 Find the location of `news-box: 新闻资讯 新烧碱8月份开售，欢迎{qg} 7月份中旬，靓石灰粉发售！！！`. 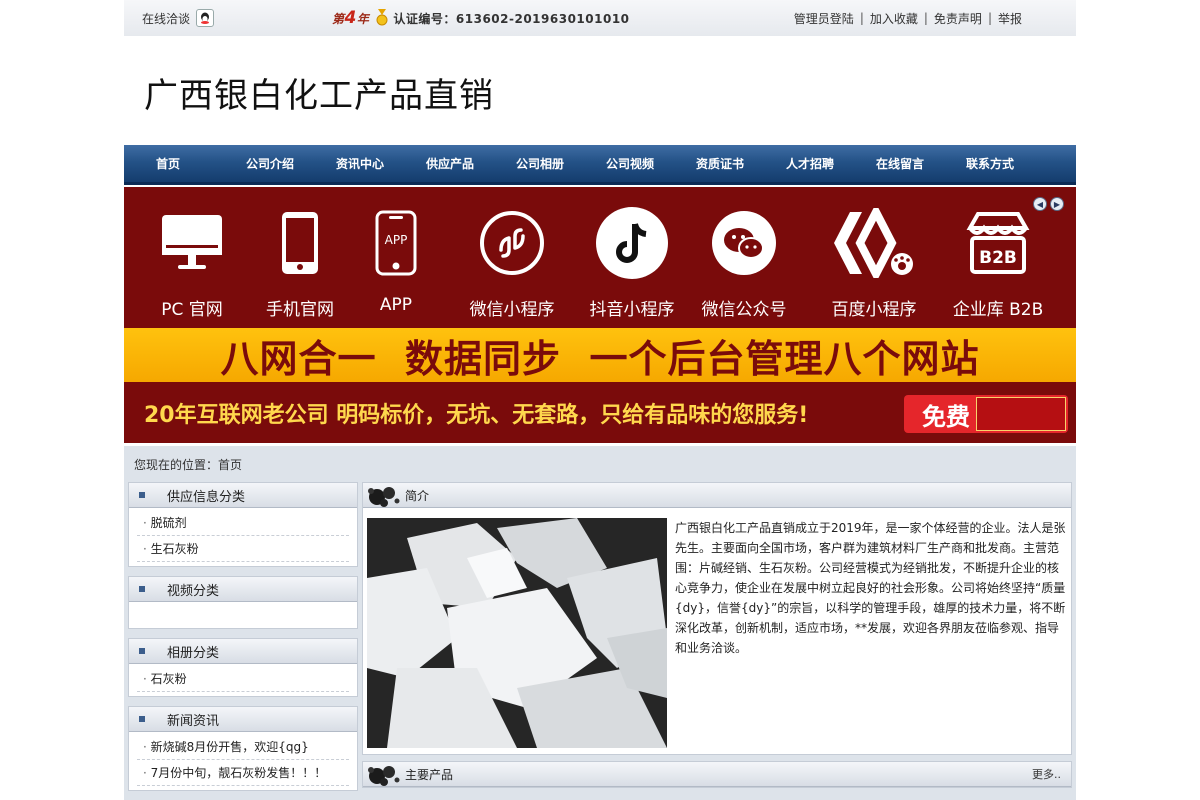

news-box: 新闻资讯 新烧碱8月份开售，欢迎{qg} 7月份中旬，靓石灰粉发售！！！ is located at coordinates (243, 748).